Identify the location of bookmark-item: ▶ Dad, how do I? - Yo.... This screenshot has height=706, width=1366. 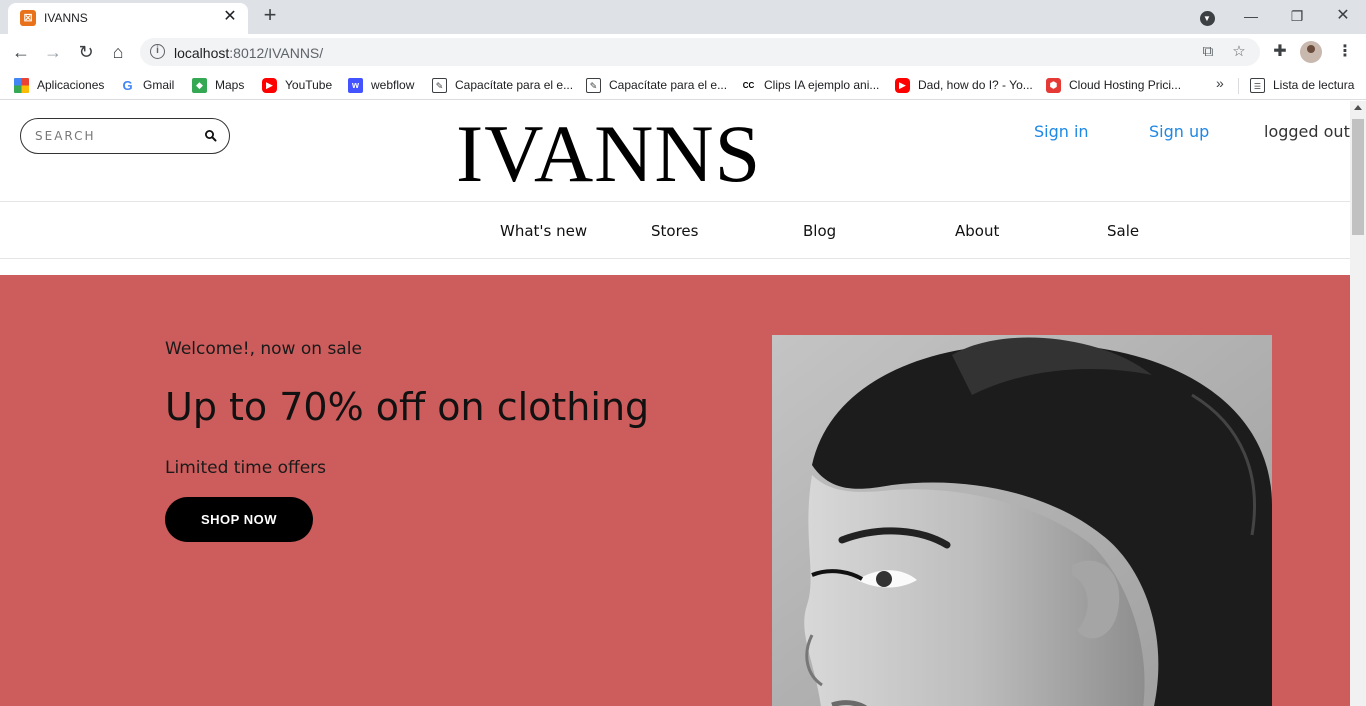
(964, 85).